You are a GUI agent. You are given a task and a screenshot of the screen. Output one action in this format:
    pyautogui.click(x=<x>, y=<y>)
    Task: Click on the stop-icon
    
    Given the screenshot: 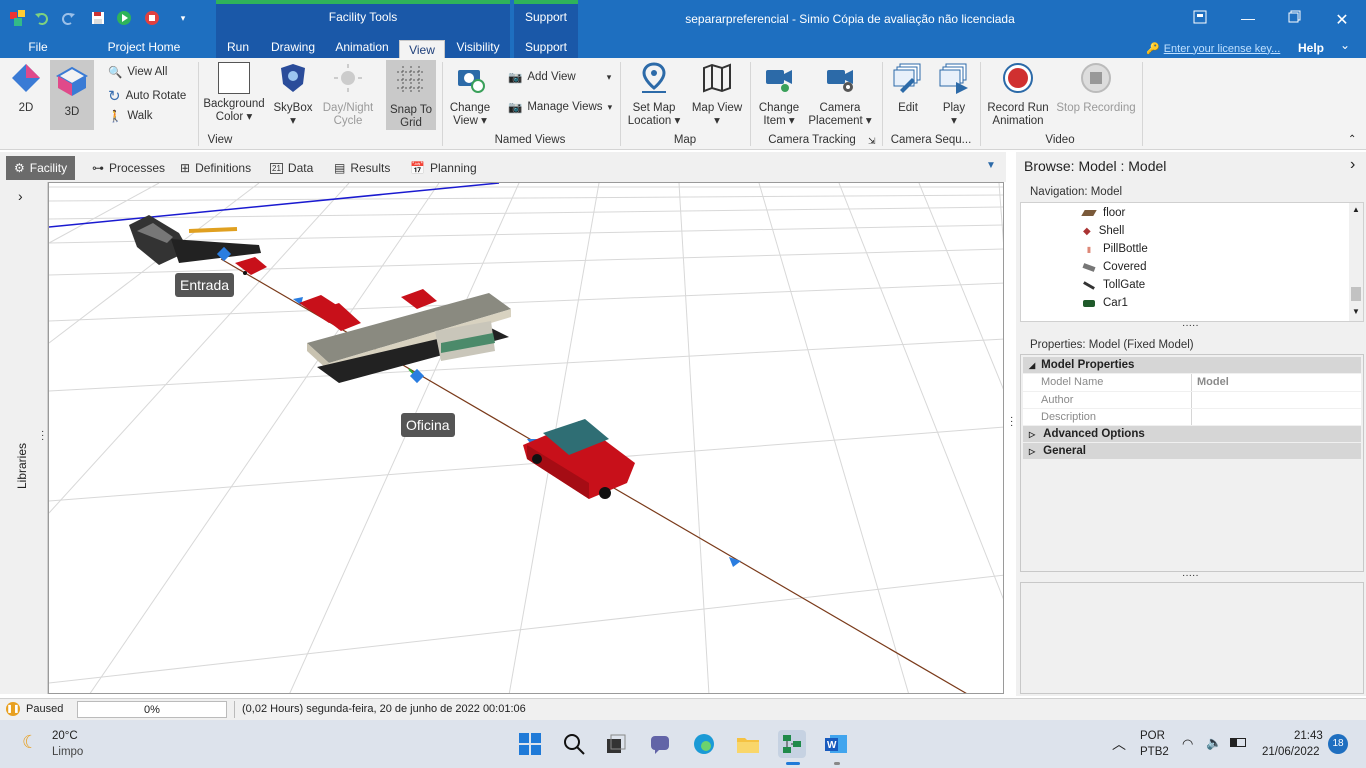 What is the action you would take?
    pyautogui.click(x=152, y=18)
    